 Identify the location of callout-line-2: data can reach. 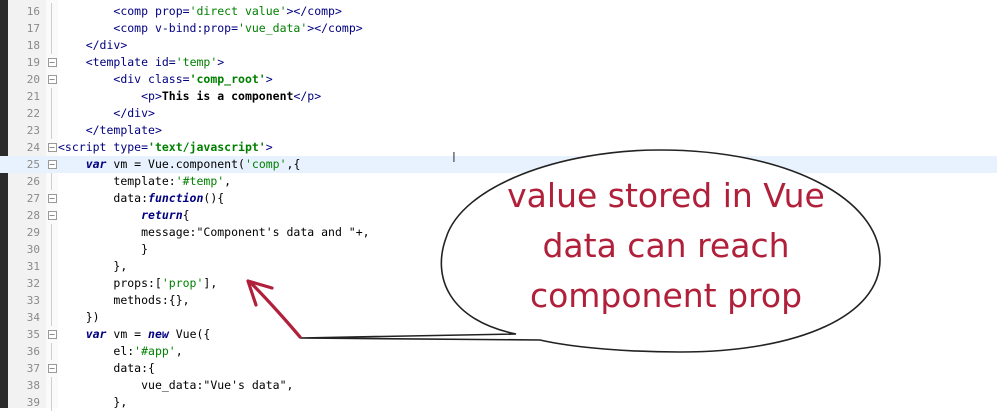
(666, 245).